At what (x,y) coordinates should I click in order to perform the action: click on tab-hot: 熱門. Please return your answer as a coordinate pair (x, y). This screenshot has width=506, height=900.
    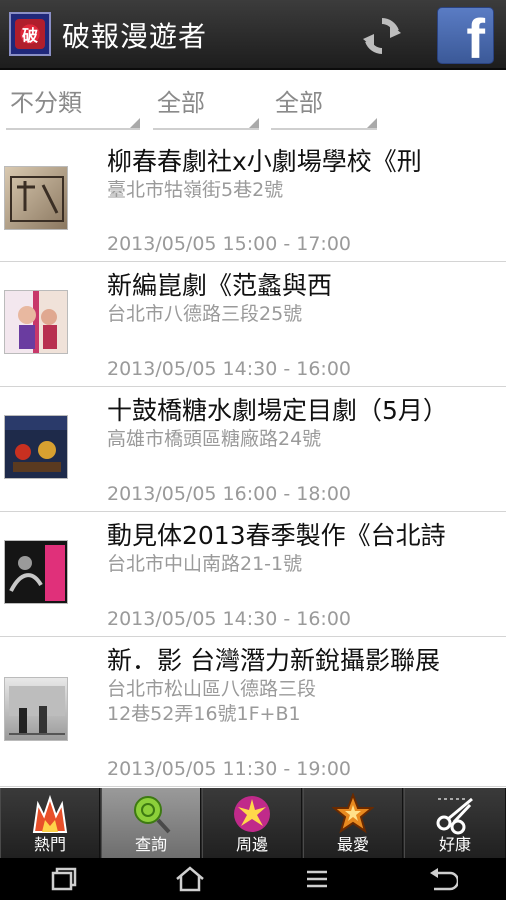
    Looking at the image, I should click on (50, 823).